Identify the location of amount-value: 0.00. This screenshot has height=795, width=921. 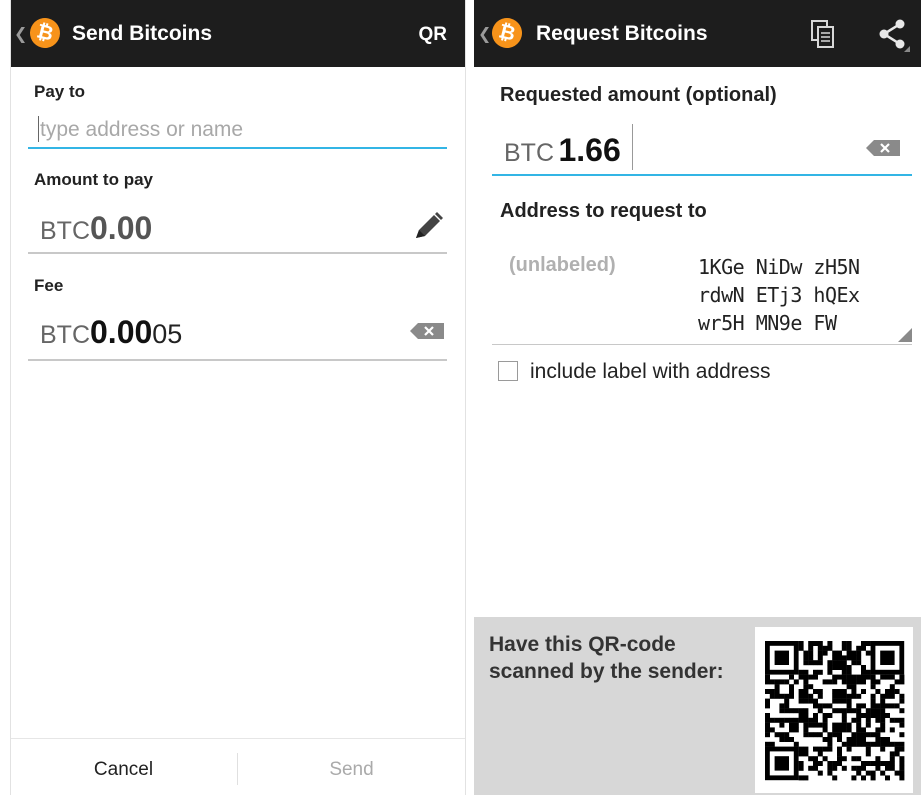
(121, 228).